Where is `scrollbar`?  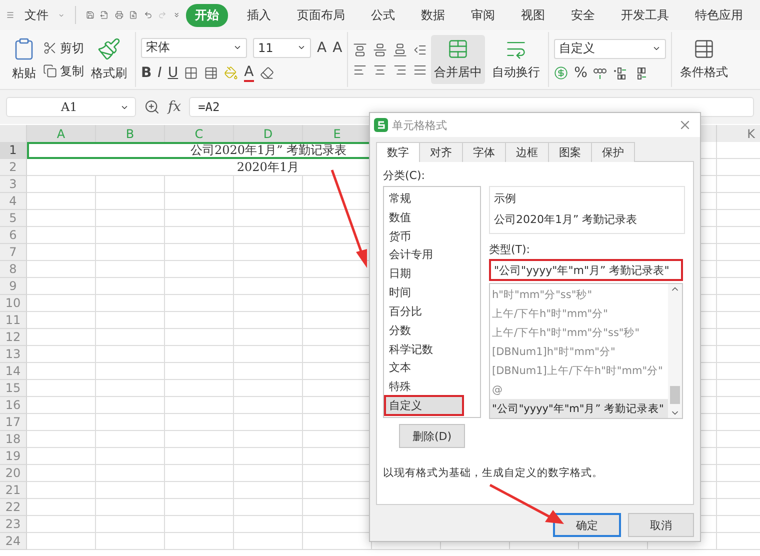 scrollbar is located at coordinates (675, 351).